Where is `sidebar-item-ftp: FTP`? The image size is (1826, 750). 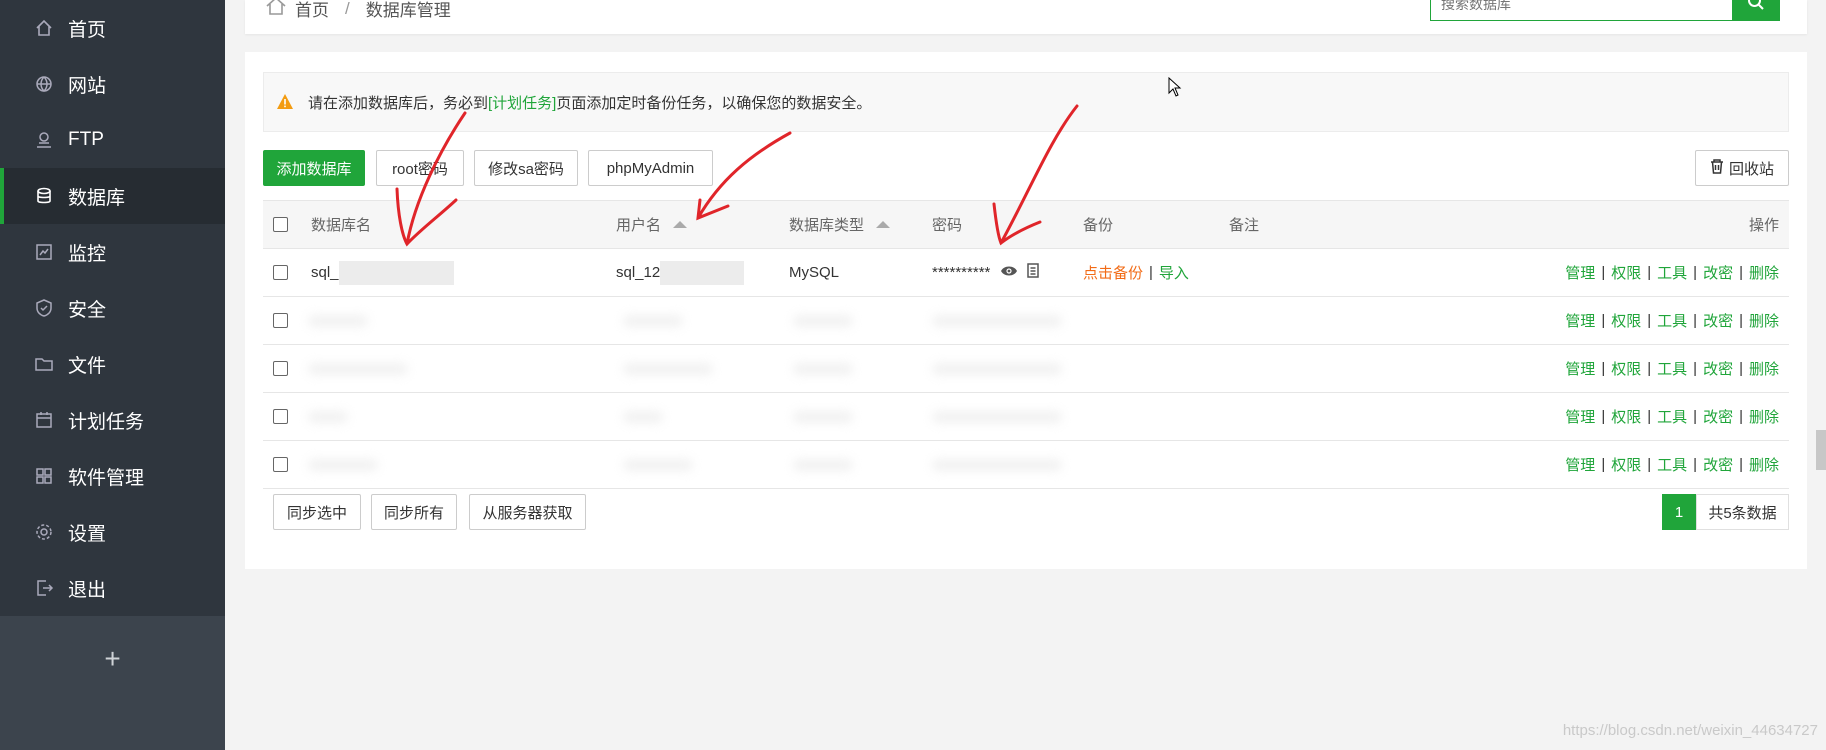 sidebar-item-ftp: FTP is located at coordinates (112, 140).